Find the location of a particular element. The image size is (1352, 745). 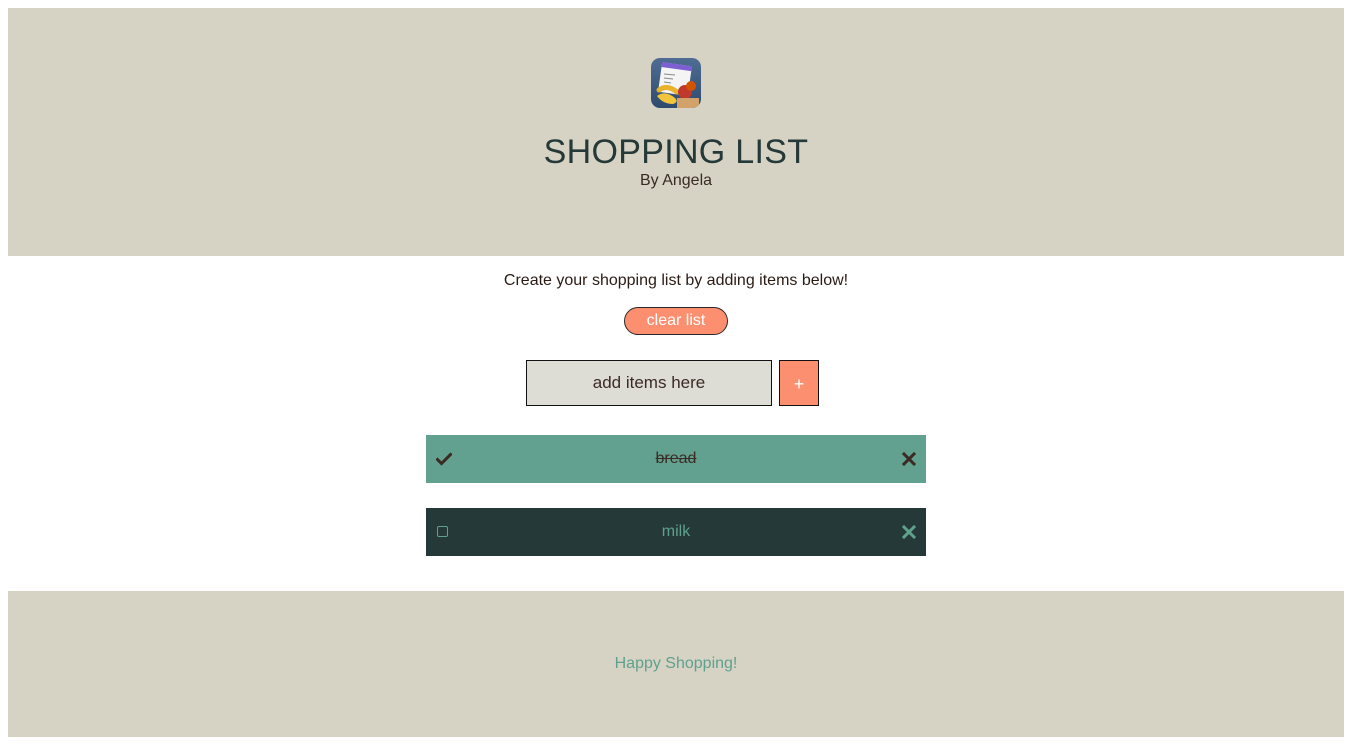

clear-list-button: clear list is located at coordinates (676, 321).